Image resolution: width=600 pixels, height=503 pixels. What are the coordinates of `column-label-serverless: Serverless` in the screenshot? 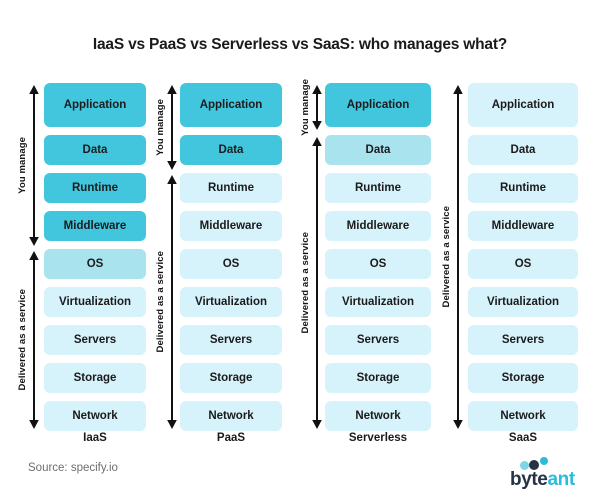 It's located at (378, 438).